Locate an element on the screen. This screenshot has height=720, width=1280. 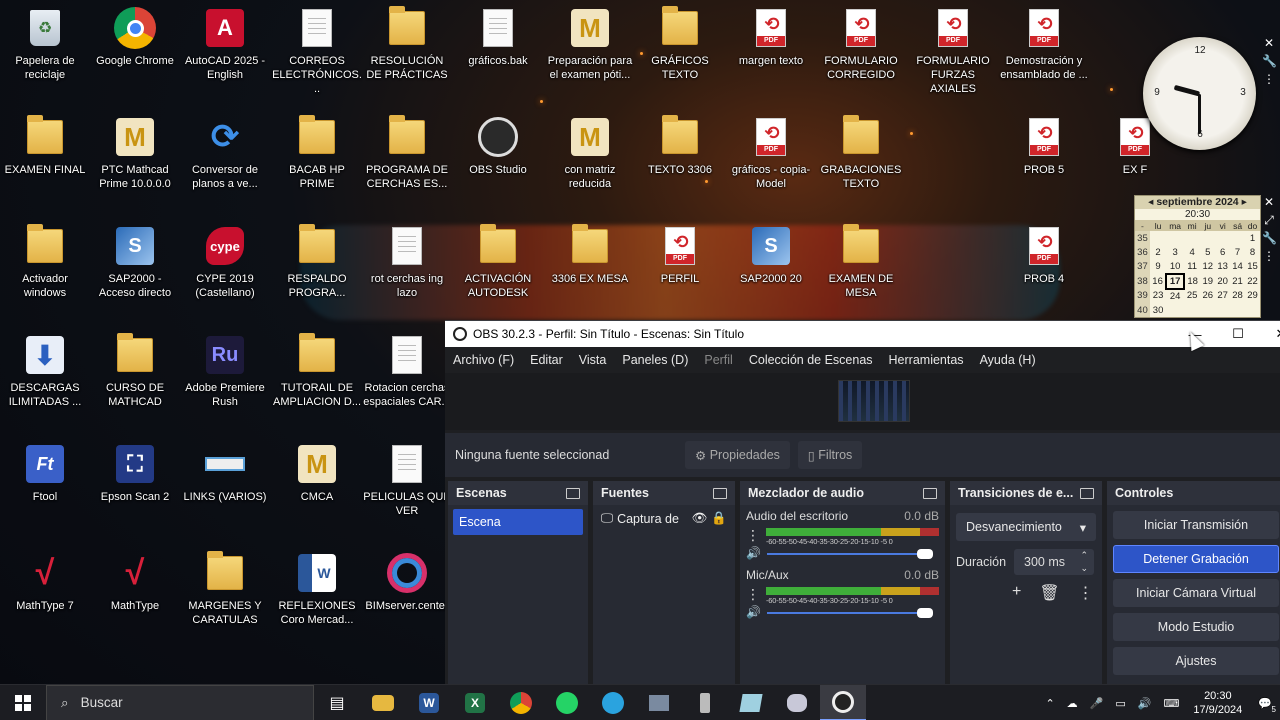
control-button: Modo Estudio is located at coordinates (1196, 627).